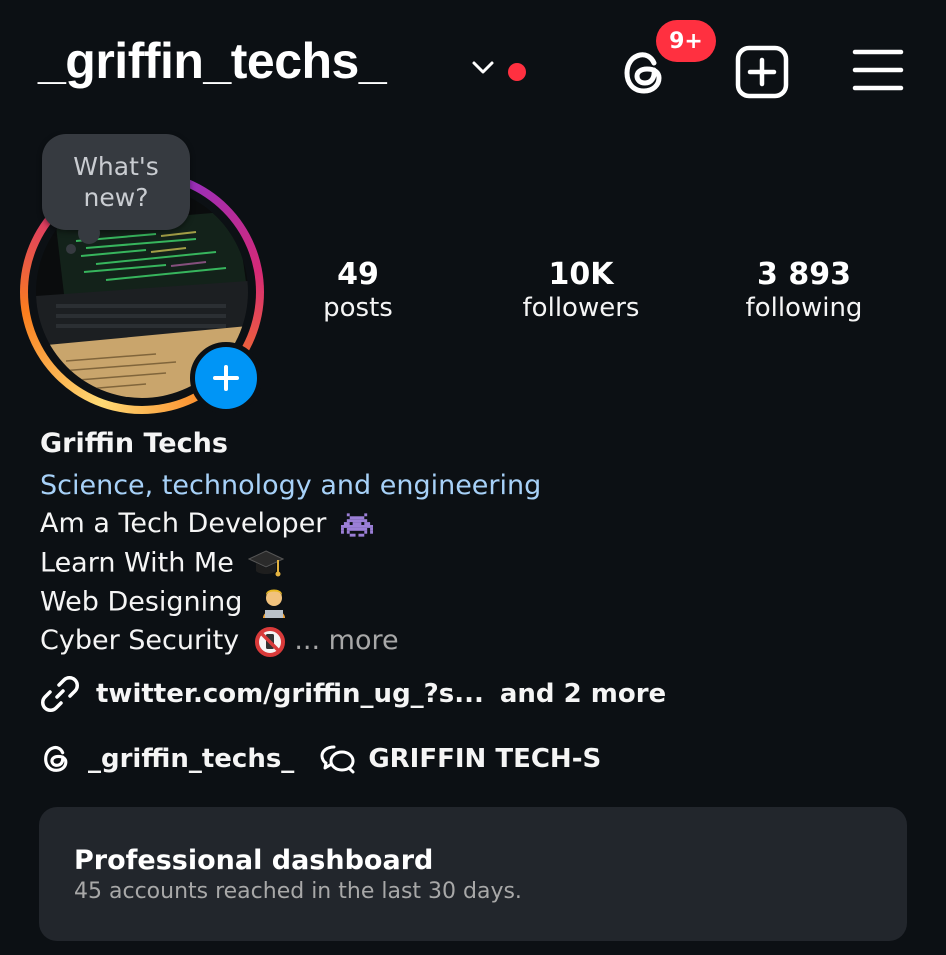 This screenshot has width=946, height=955. What do you see at coordinates (804, 308) in the screenshot?
I see `following-label: following` at bounding box center [804, 308].